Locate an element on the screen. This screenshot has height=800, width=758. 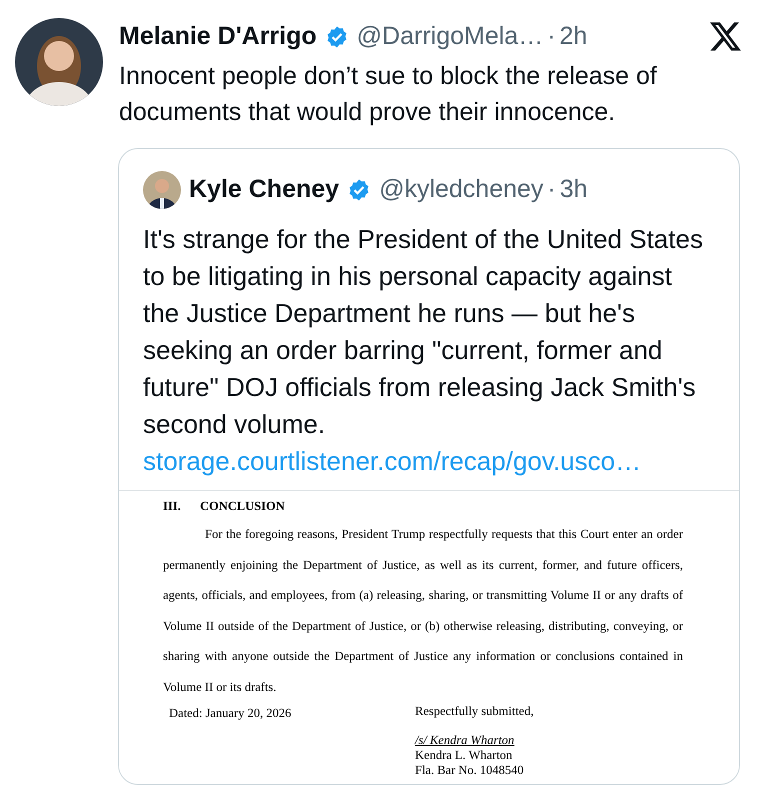
post-time: 3h is located at coordinates (574, 189).